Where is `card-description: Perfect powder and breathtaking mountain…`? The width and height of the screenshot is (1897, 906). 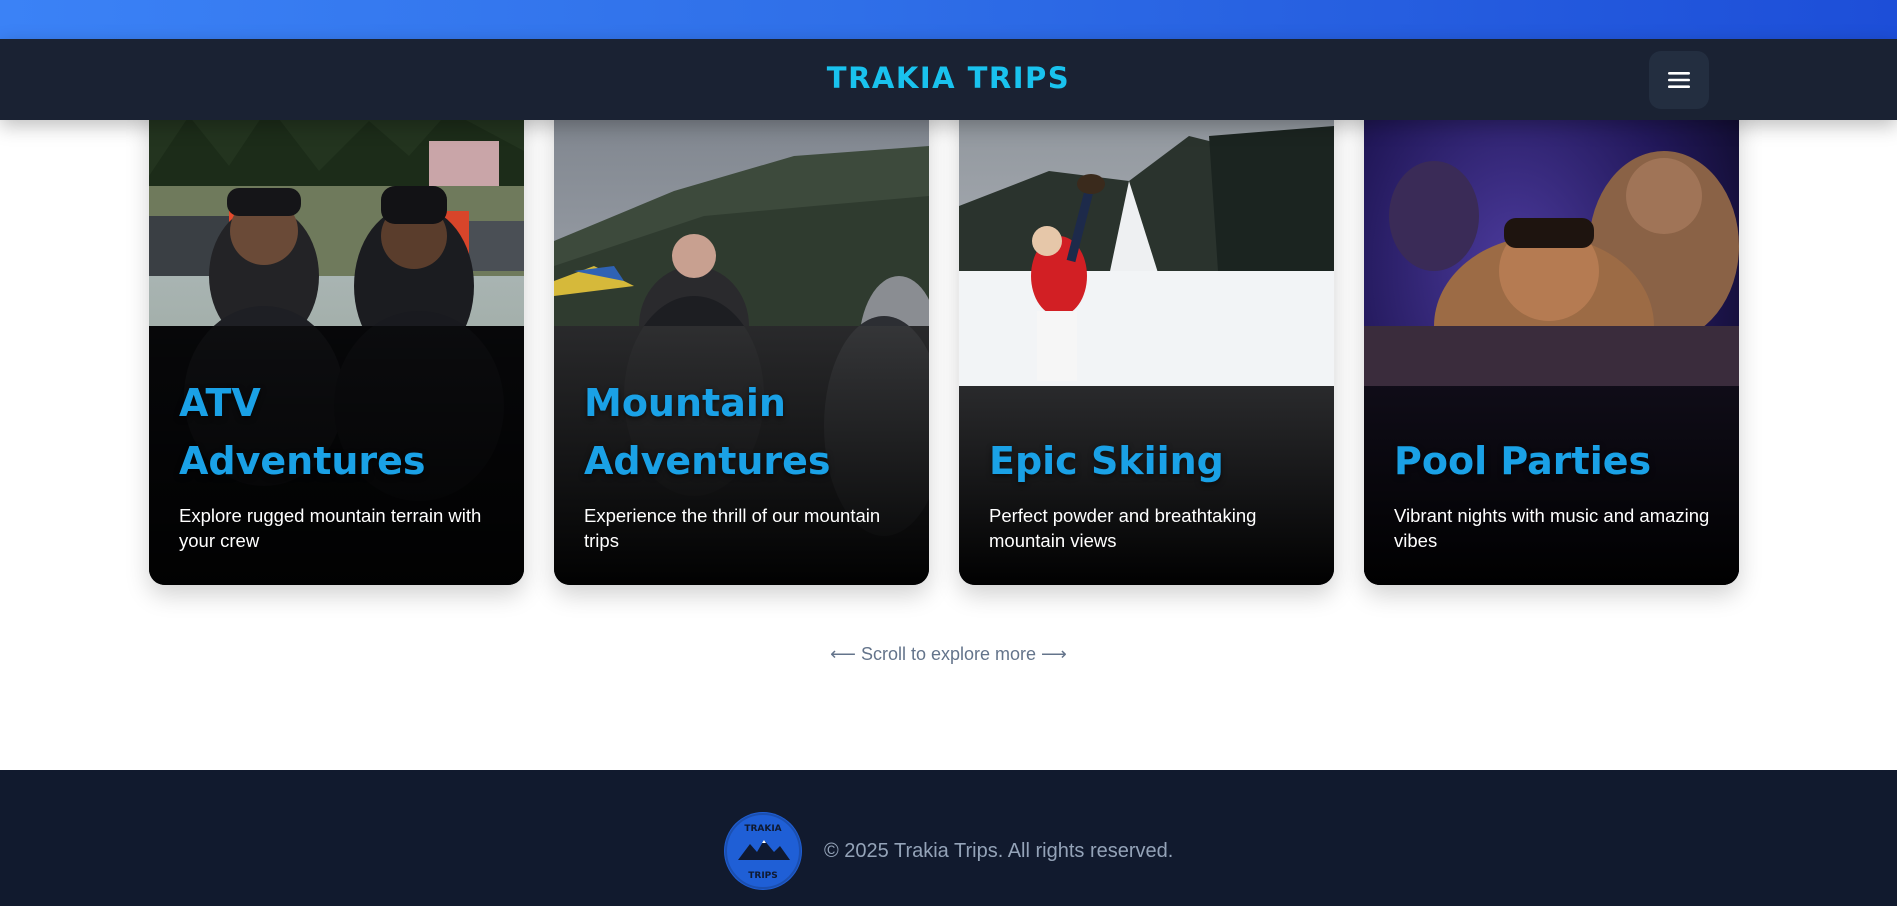 card-description: Perfect powder and breathtaking mountain… is located at coordinates (1123, 528).